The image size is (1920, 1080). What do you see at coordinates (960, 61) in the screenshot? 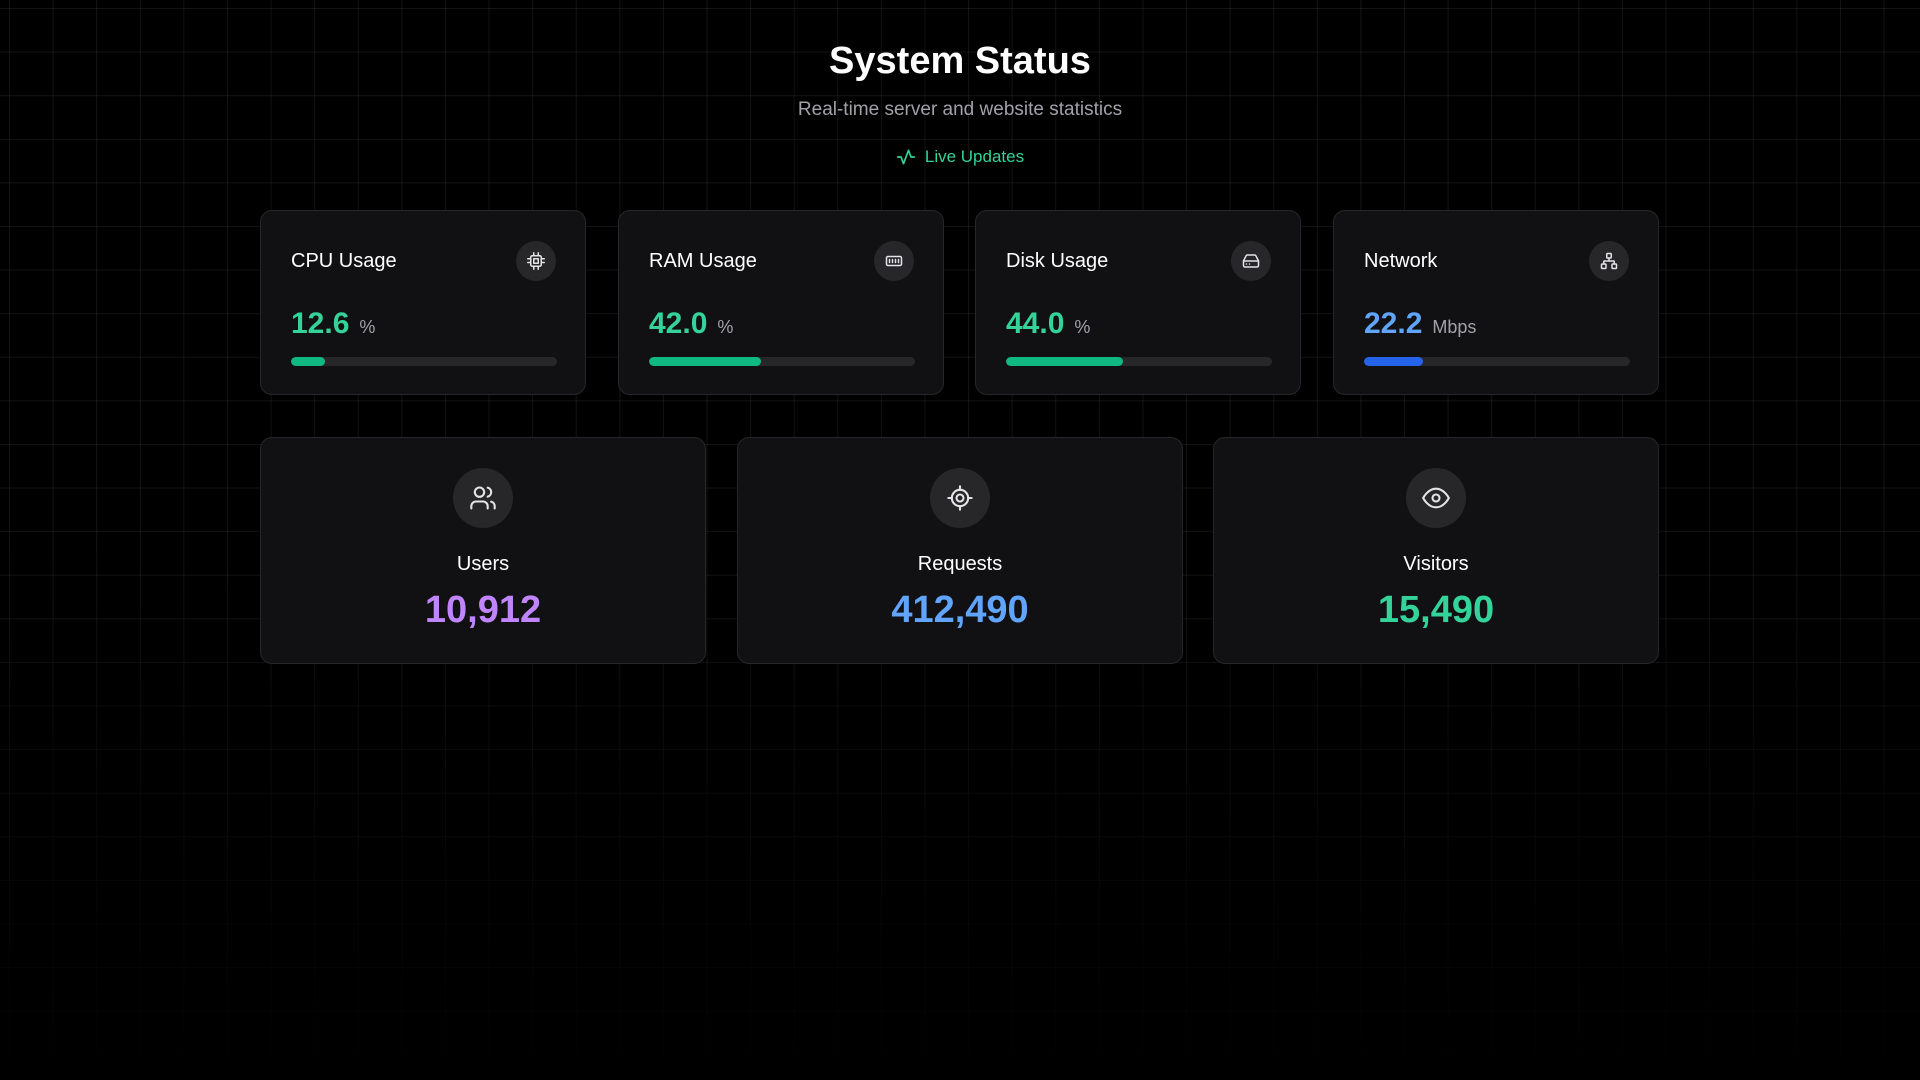
I see `page-title: System Status` at bounding box center [960, 61].